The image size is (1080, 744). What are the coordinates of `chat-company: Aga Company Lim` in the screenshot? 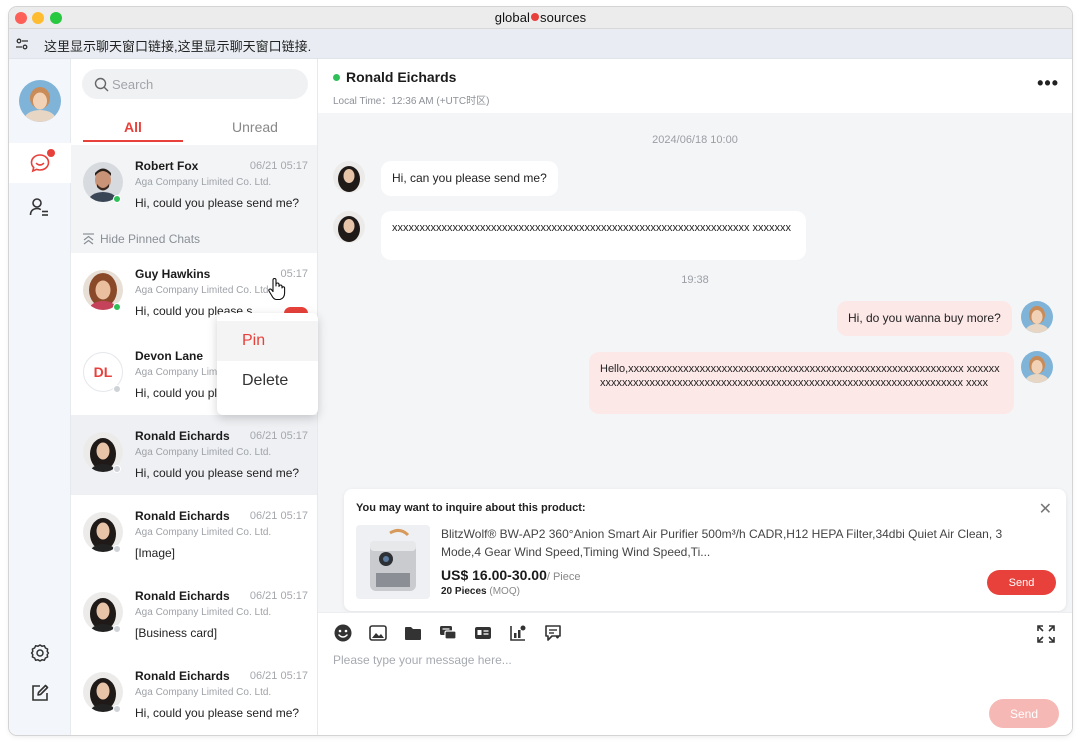 It's located at (176, 372).